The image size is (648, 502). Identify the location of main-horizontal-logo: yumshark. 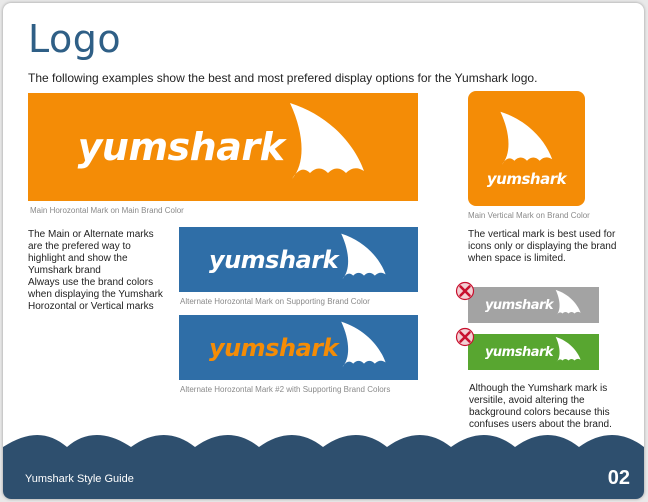
(223, 147).